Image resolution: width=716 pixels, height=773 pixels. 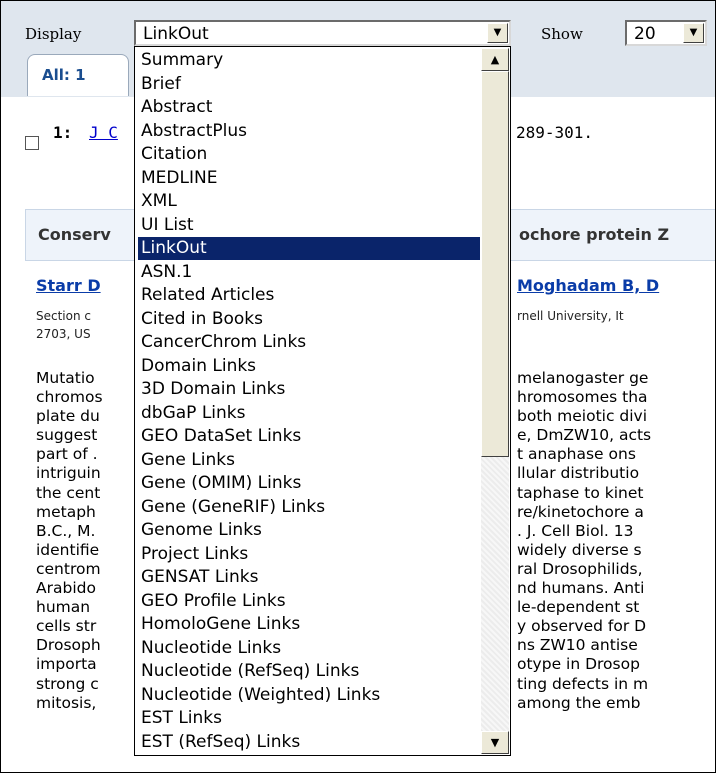 I want to click on dropdown-option: Gene (OMIM) Links, so click(x=309, y=483).